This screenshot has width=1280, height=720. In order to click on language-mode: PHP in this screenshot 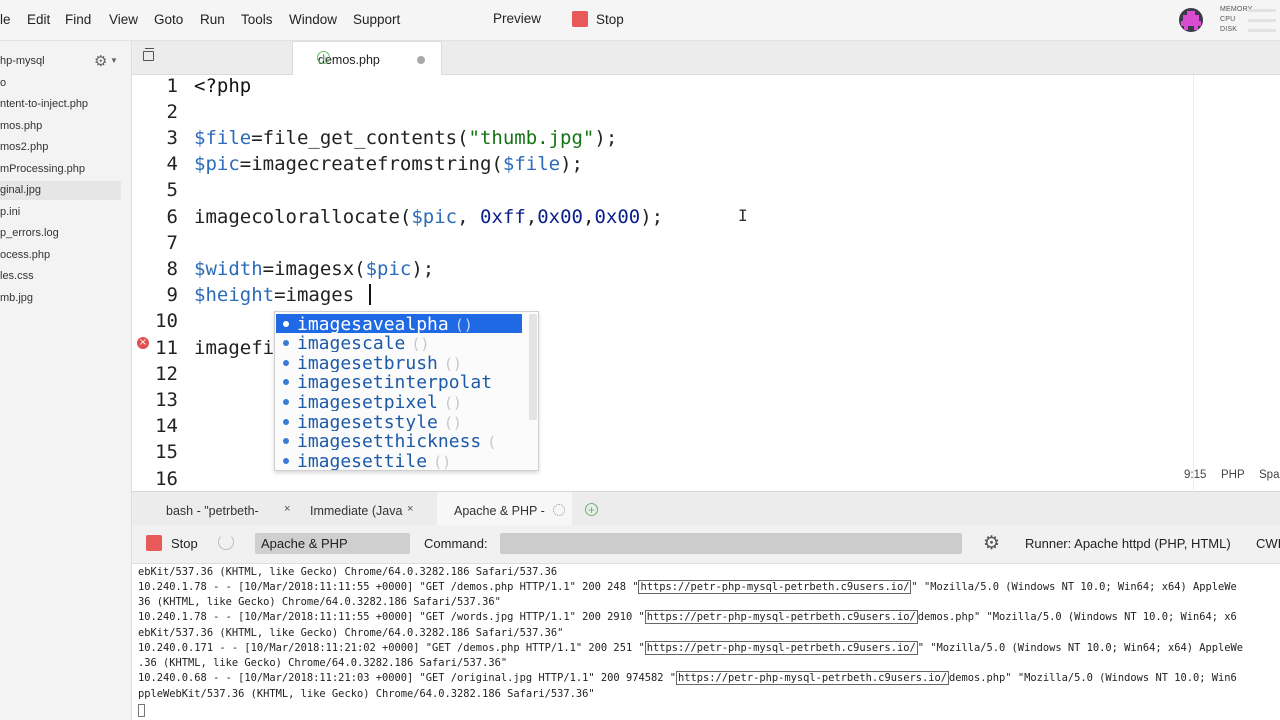, I will do `click(1233, 475)`.